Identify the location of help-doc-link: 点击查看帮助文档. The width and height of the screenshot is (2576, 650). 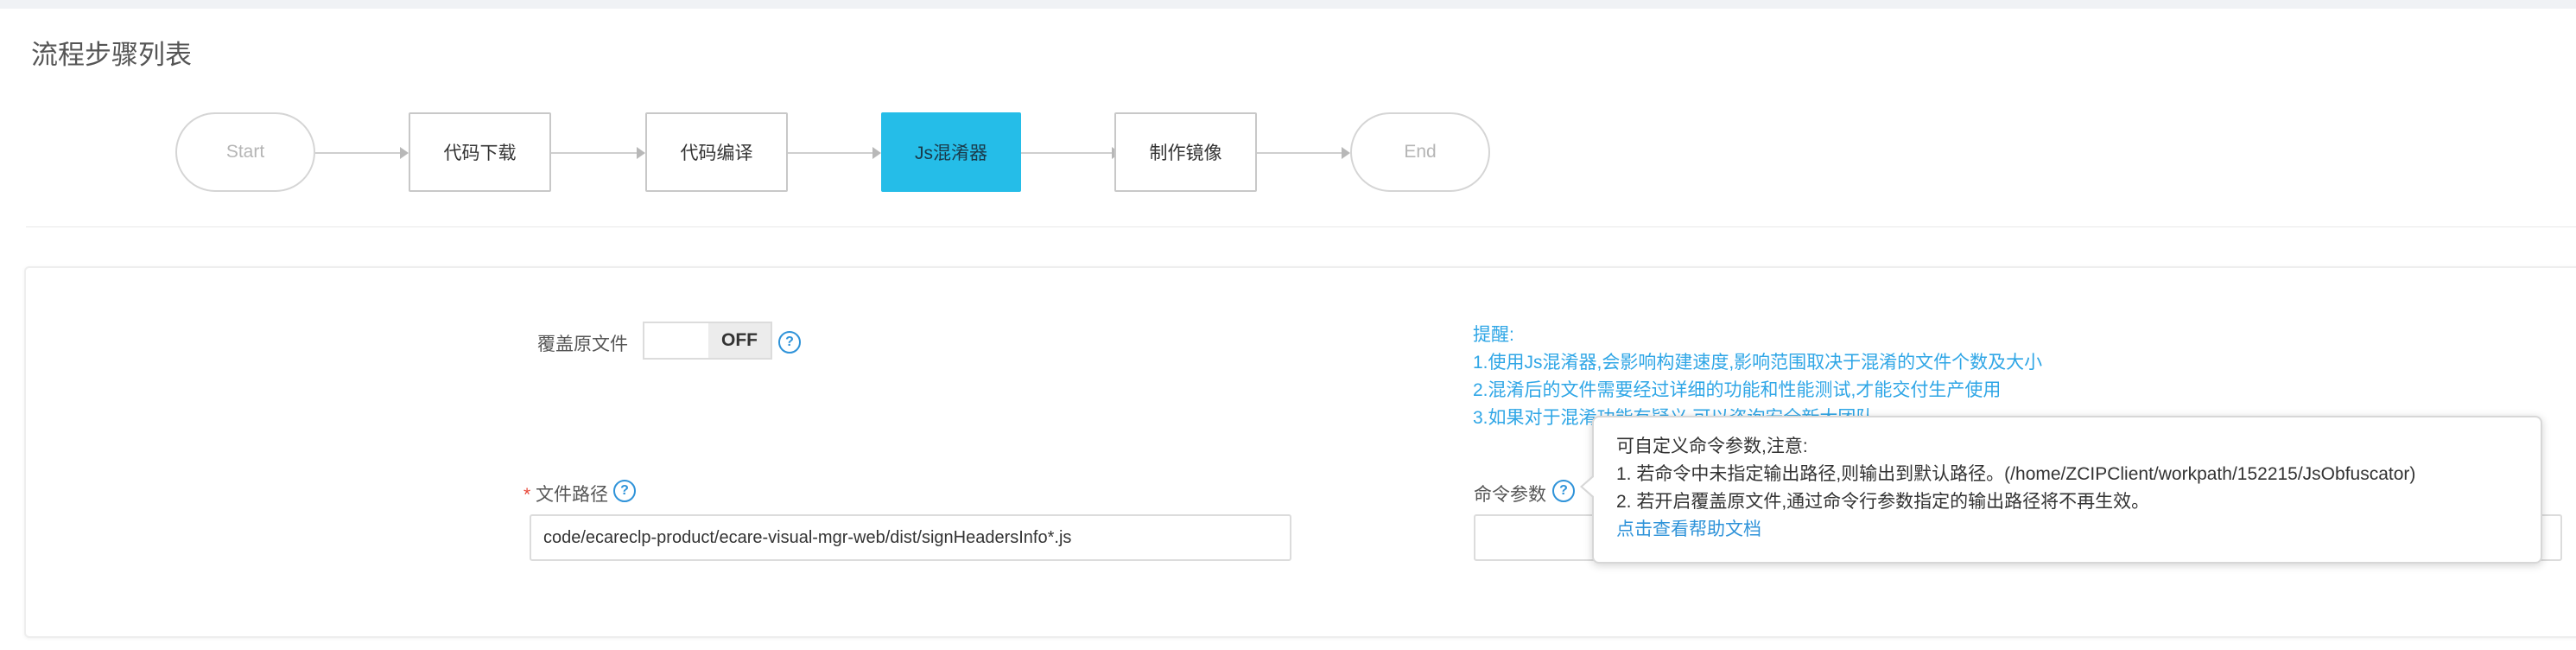
(2067, 530).